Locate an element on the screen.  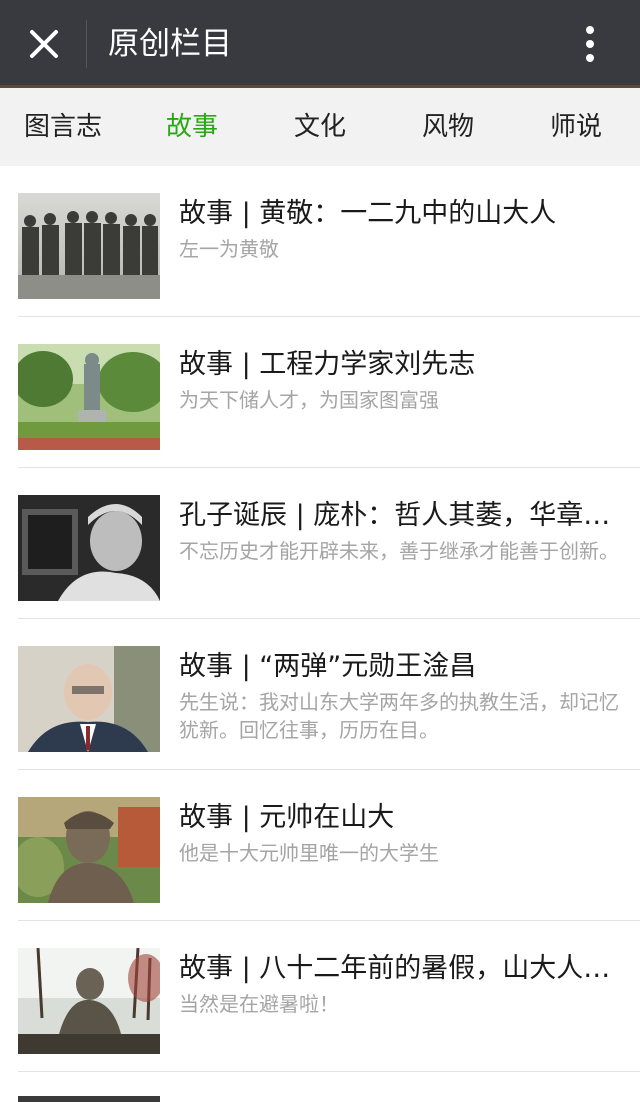
list-item: 故事 | 工程力学家刘先志 为天下储人才，为国家图富强 is located at coordinates (320, 392).